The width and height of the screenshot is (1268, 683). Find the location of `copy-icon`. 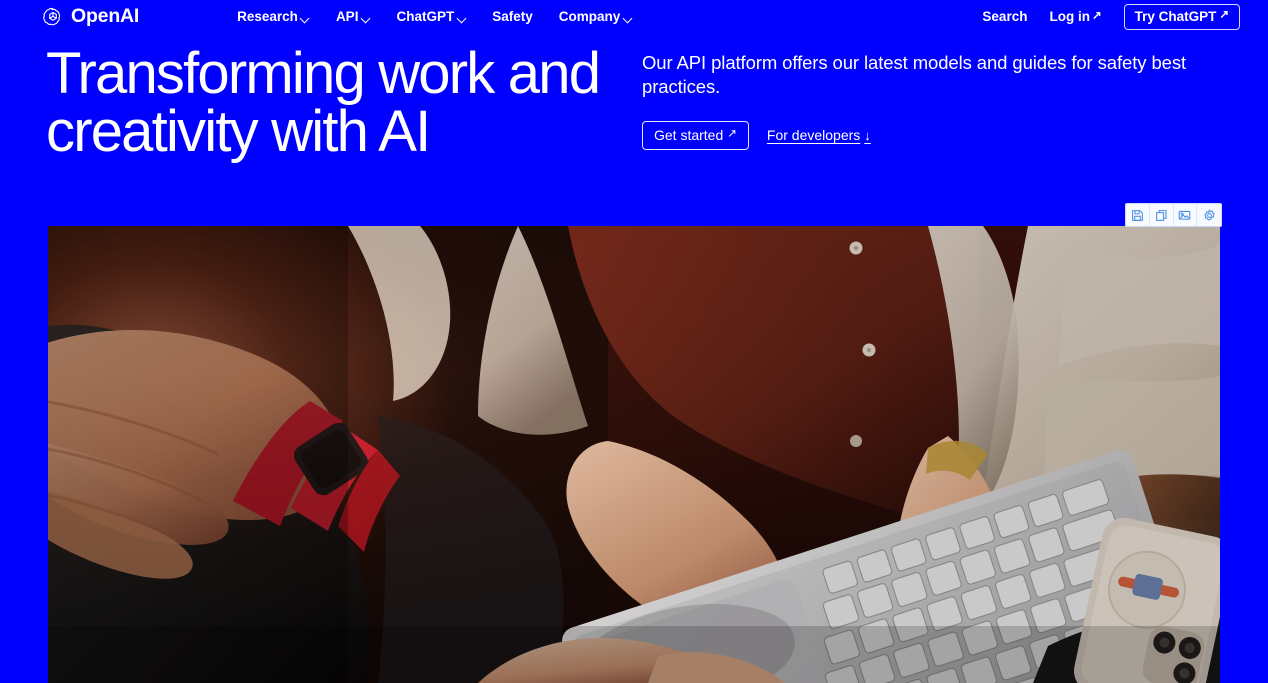

copy-icon is located at coordinates (1161, 215).